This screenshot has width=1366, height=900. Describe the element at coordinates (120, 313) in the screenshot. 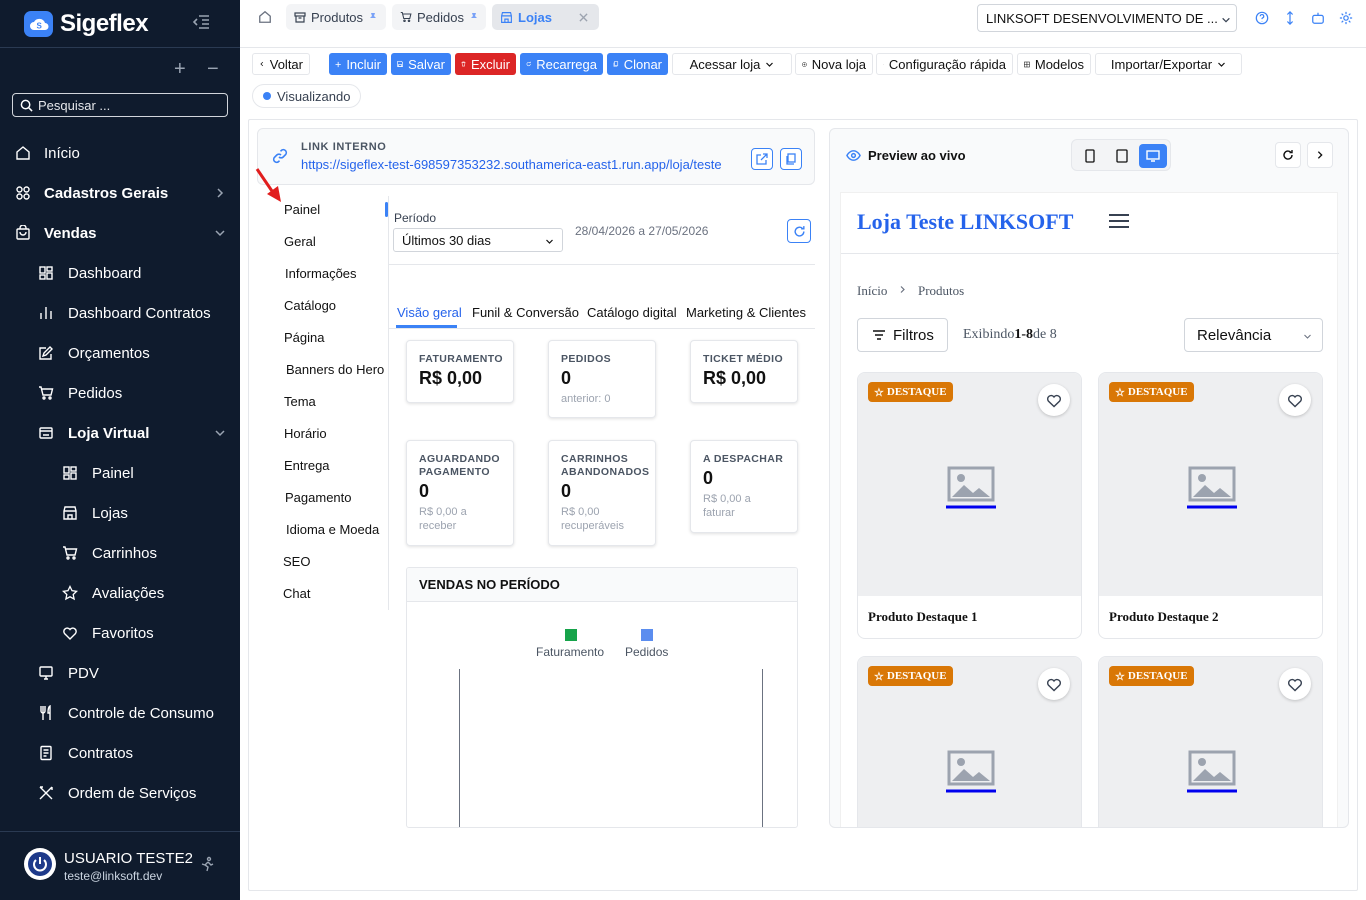

I see `sidebar-item-dashboard-contratos: Dashboard Contratos` at that location.